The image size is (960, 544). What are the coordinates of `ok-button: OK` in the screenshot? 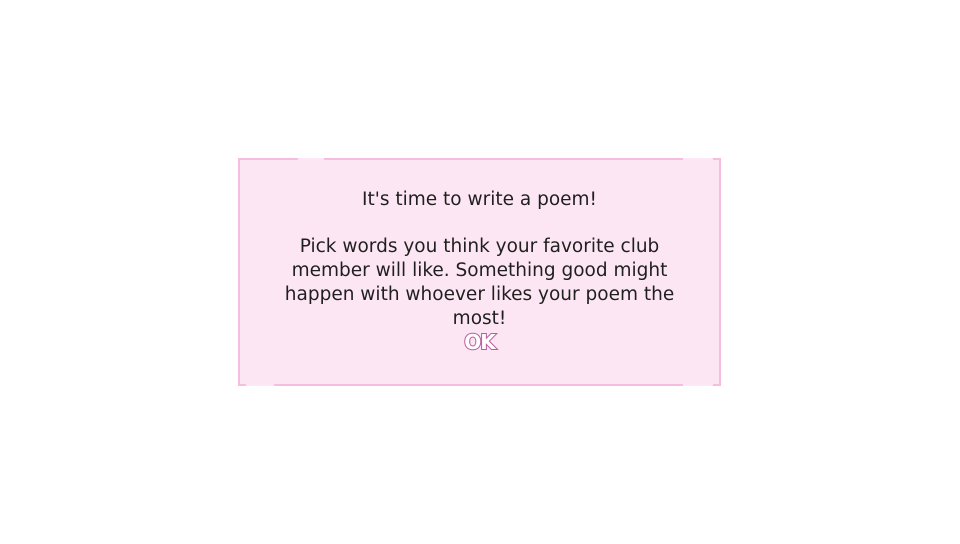 It's located at (479, 342).